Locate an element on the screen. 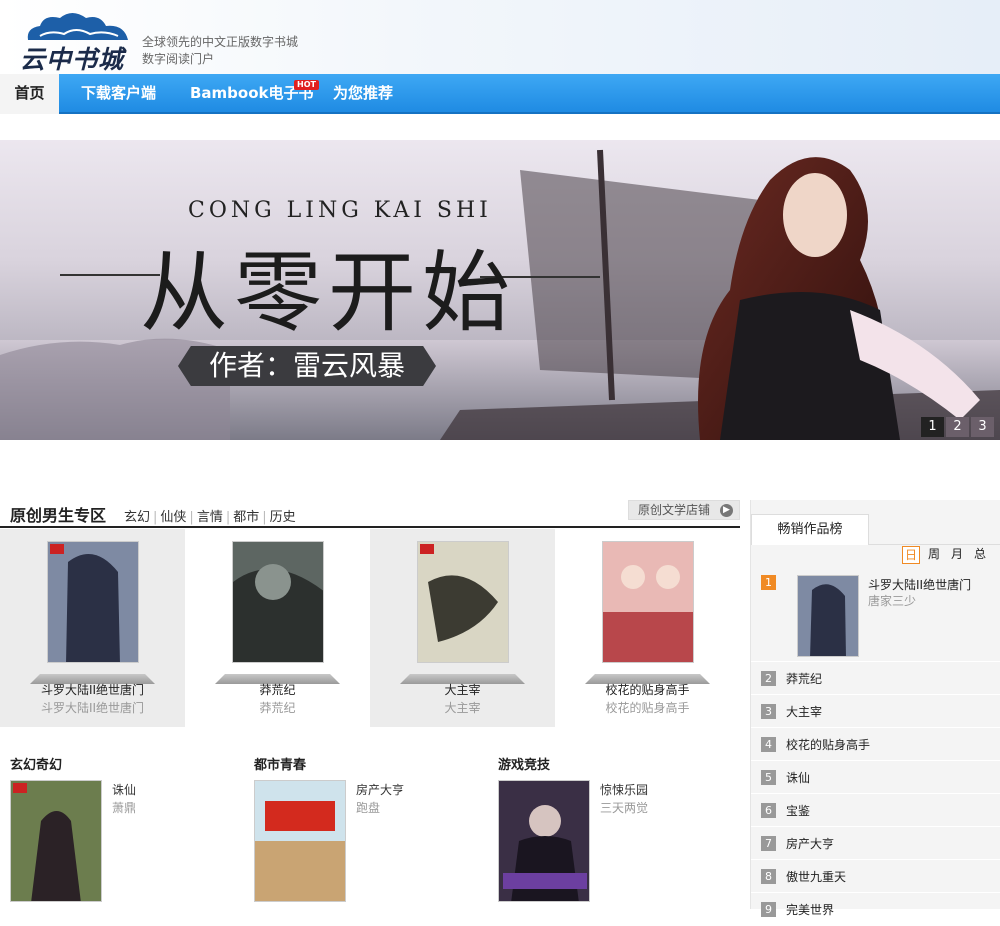 Image resolution: width=1000 pixels, height=926 pixels. rank-title: 校花的贴身高手 is located at coordinates (828, 744).